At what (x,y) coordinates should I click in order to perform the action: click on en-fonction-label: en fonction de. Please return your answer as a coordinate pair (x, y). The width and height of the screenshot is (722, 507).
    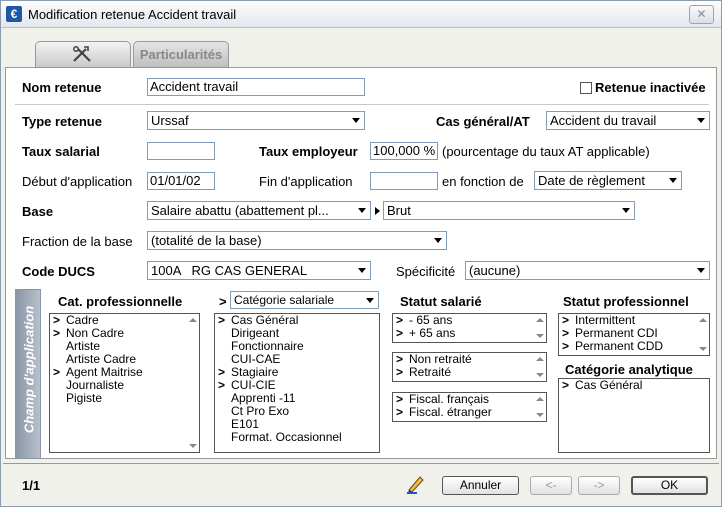
    Looking at the image, I should click on (483, 181).